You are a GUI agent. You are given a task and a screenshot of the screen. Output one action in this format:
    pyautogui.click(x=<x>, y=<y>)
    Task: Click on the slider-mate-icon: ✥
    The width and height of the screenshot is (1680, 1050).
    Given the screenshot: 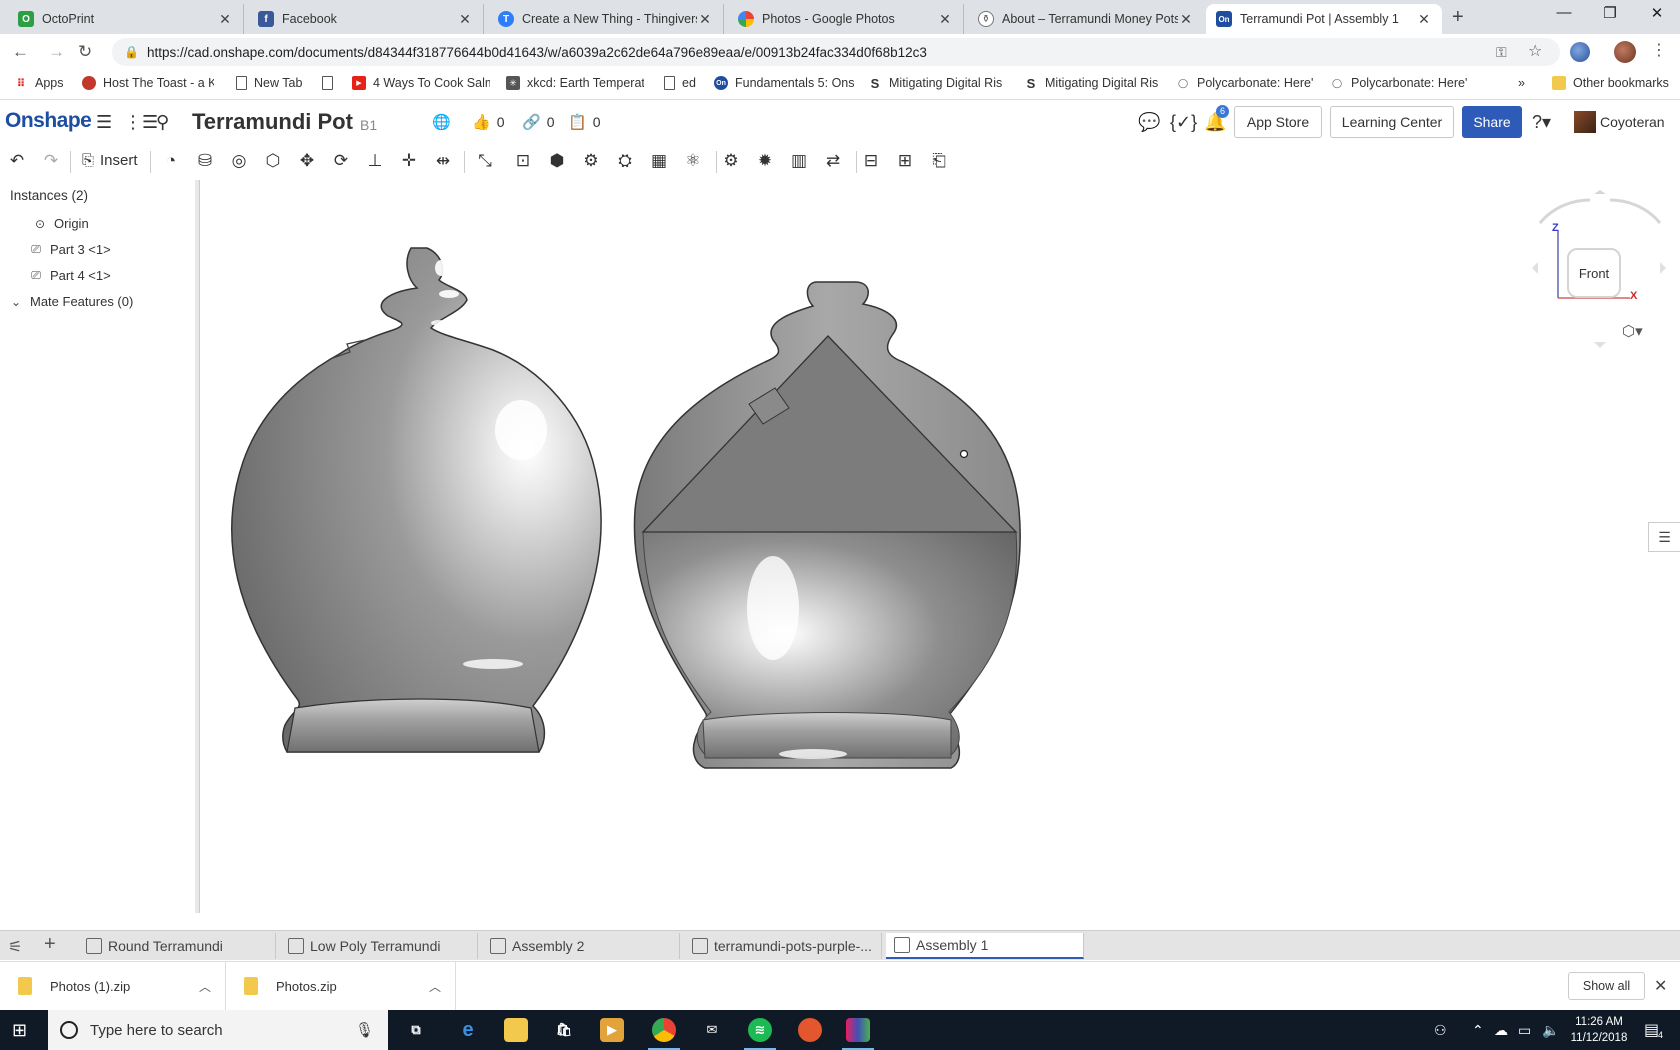 What is the action you would take?
    pyautogui.click(x=307, y=161)
    